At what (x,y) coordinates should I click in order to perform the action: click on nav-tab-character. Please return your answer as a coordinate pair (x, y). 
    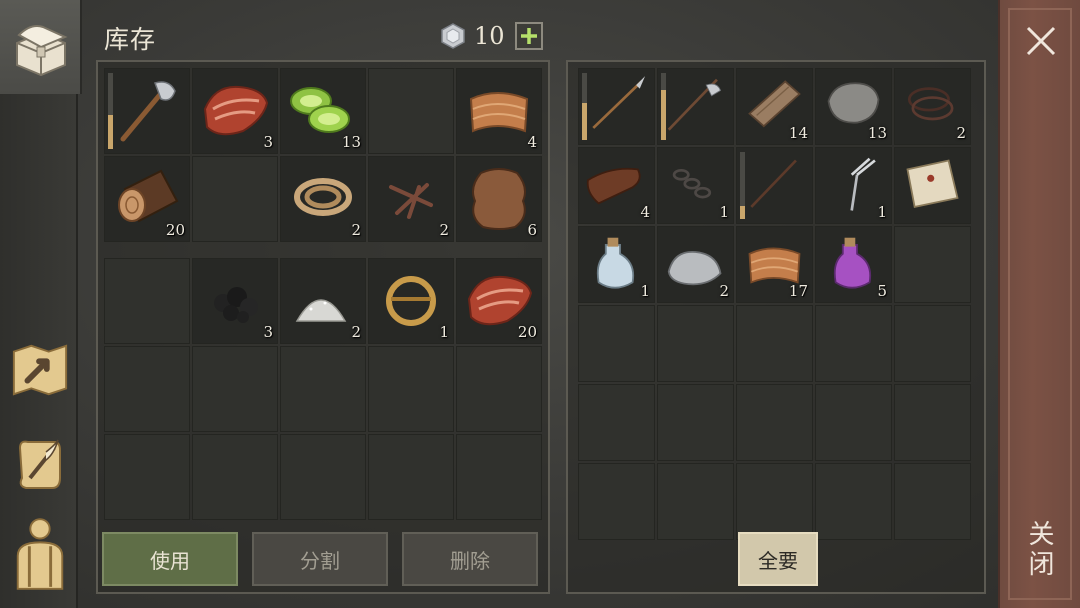
    Looking at the image, I should click on (40, 554).